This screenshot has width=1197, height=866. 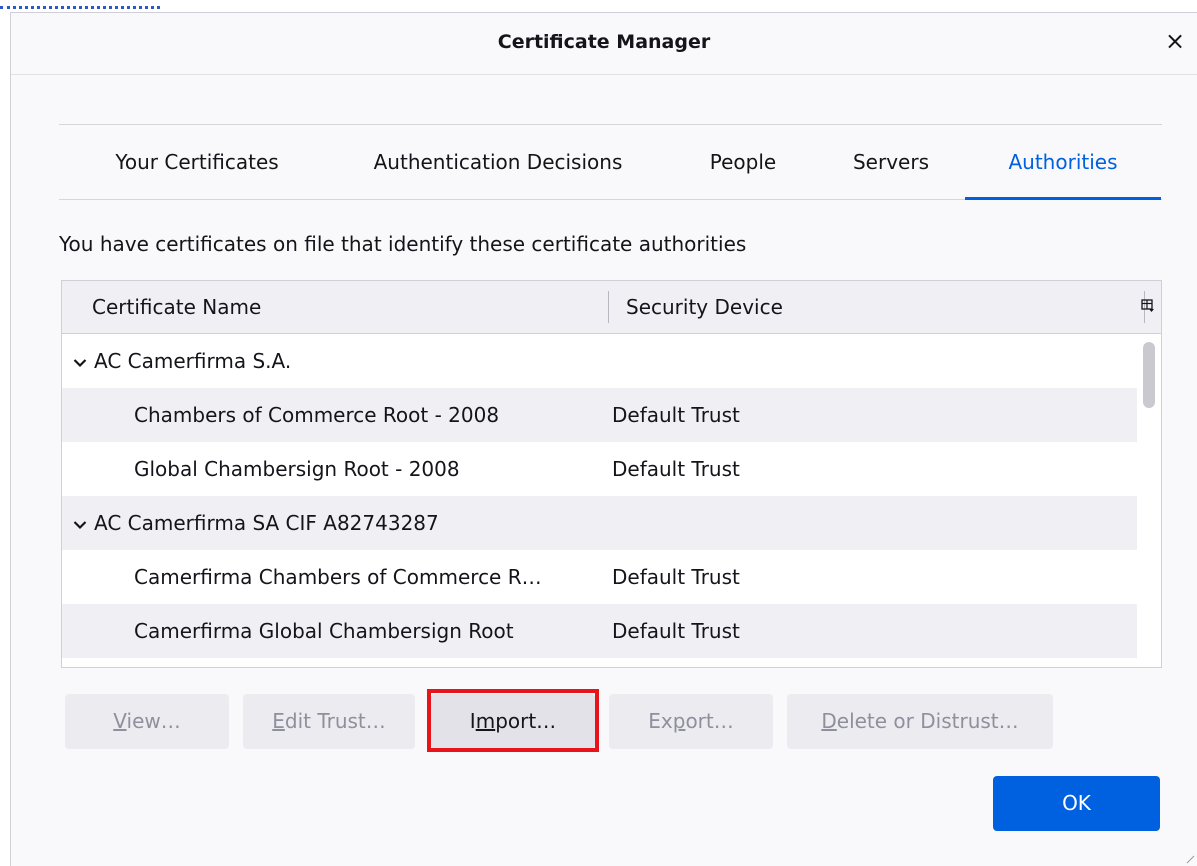 I want to click on vertical-scrollbar, so click(x=1149, y=500).